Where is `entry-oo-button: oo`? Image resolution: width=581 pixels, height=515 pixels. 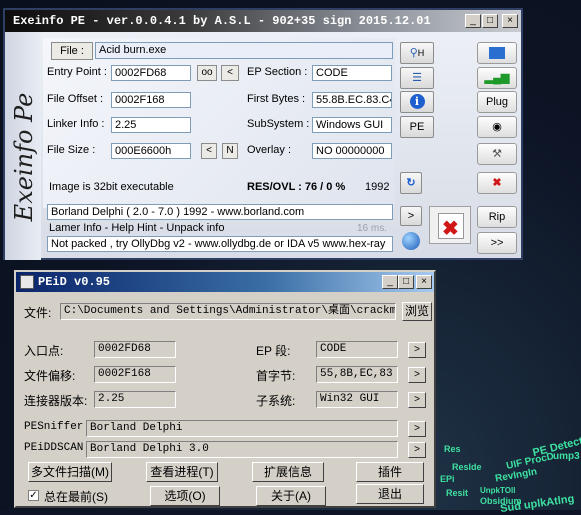 entry-oo-button: oo is located at coordinates (207, 73).